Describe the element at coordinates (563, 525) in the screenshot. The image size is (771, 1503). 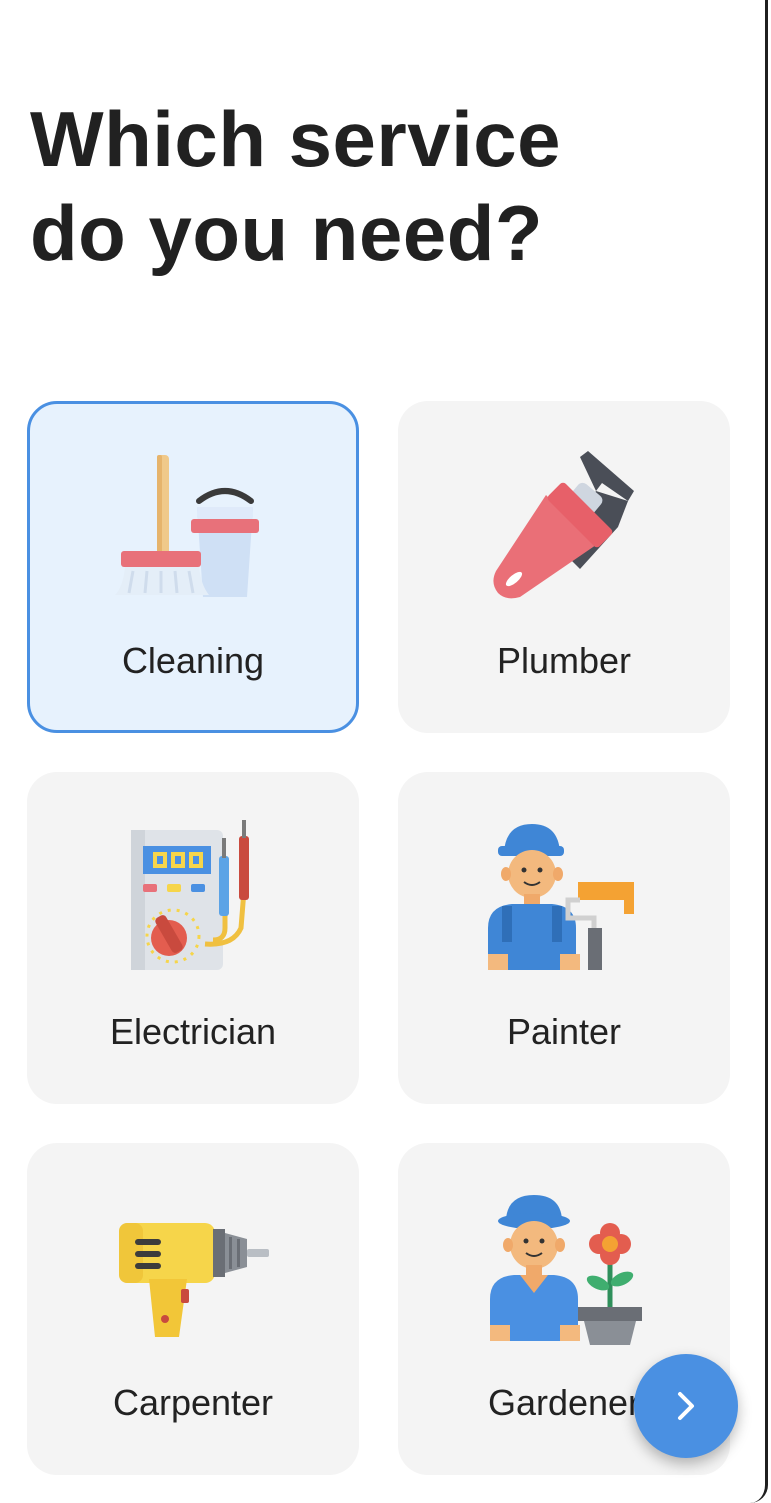
I see `wrench-icon` at that location.